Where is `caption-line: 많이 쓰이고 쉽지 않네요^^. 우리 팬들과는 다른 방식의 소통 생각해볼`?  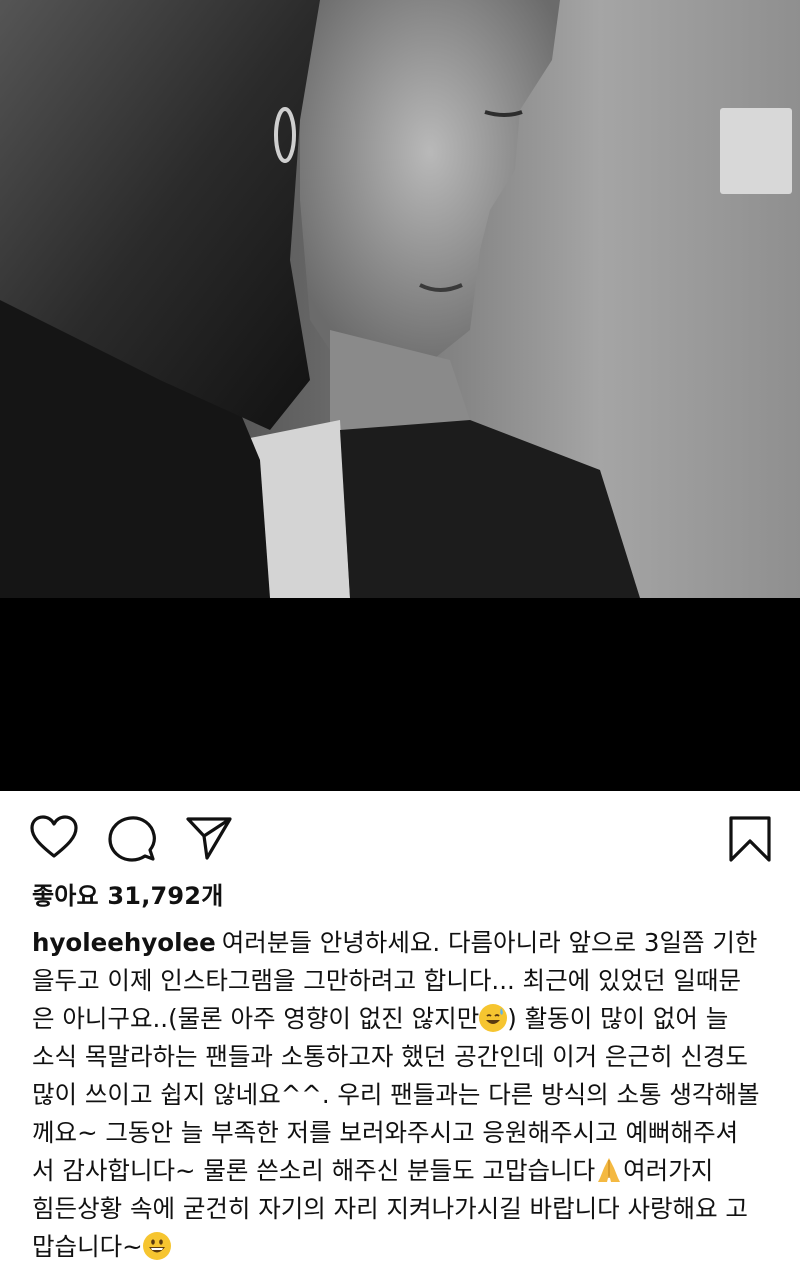 caption-line: 많이 쓰이고 쉽지 않네요^^. 우리 팬들과는 다른 방식의 소통 생각해볼 is located at coordinates (396, 1094).